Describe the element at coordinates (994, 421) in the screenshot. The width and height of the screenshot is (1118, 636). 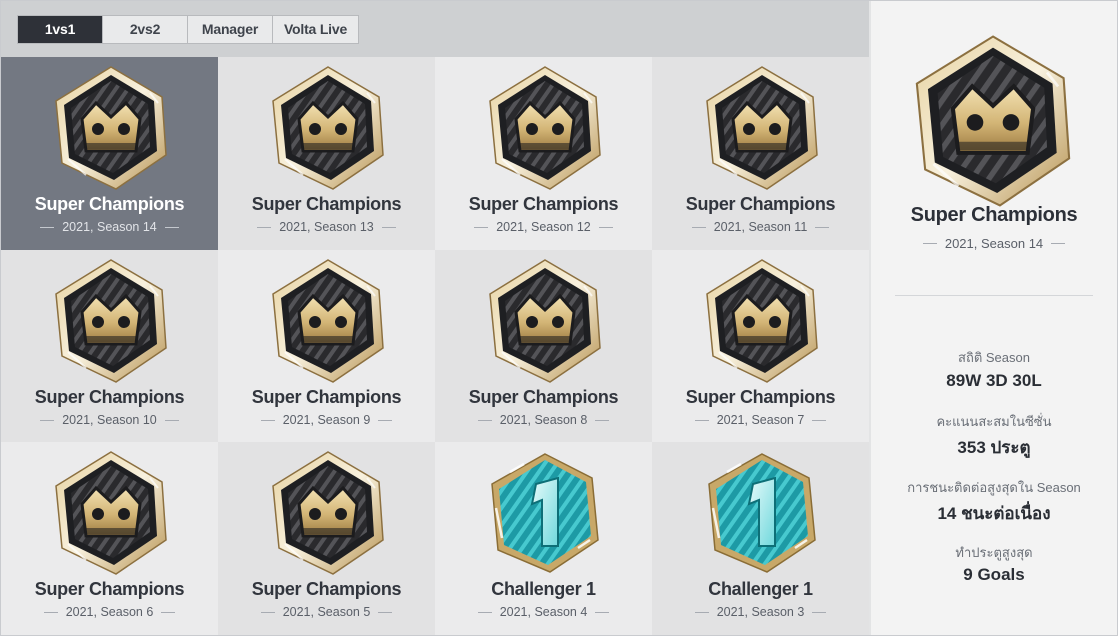
I see `stat-label-season-goals: คะแนนสะสมในซีซั่น` at that location.